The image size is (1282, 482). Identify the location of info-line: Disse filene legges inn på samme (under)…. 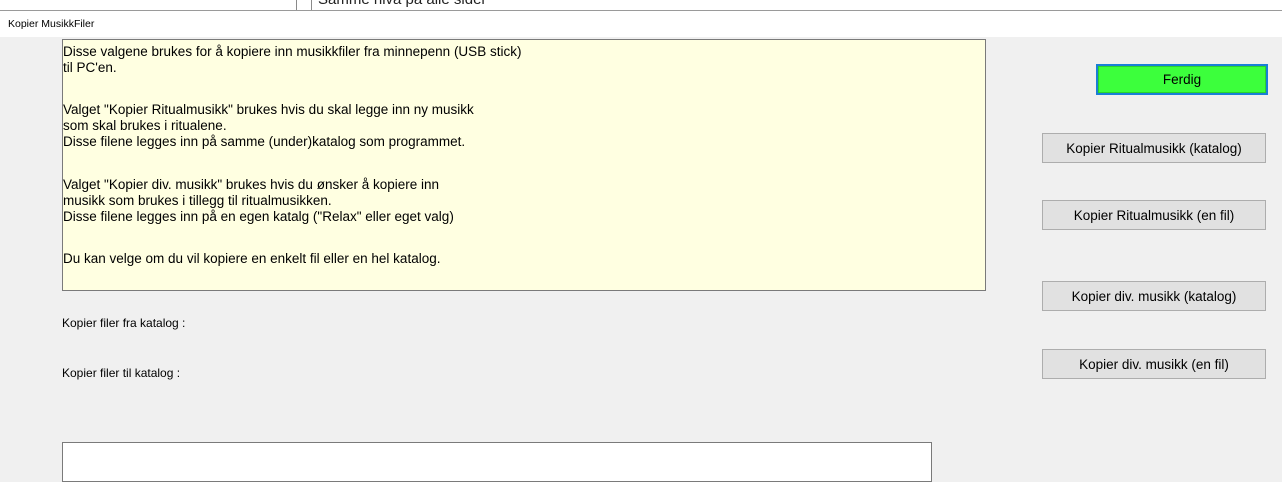
(264, 141).